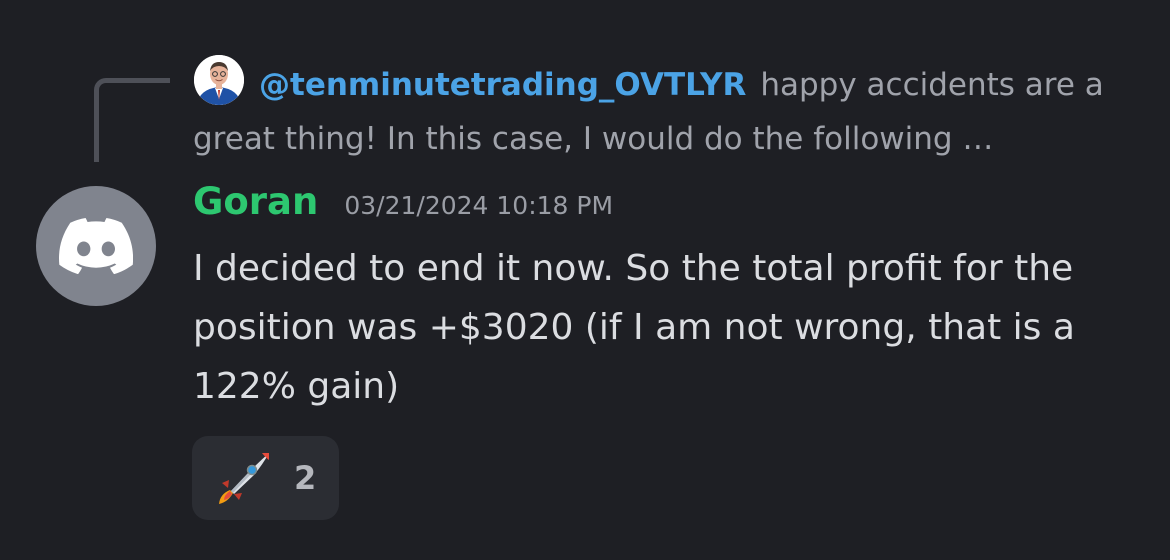 The width and height of the screenshot is (1170, 560). I want to click on username: Goran, so click(255, 201).